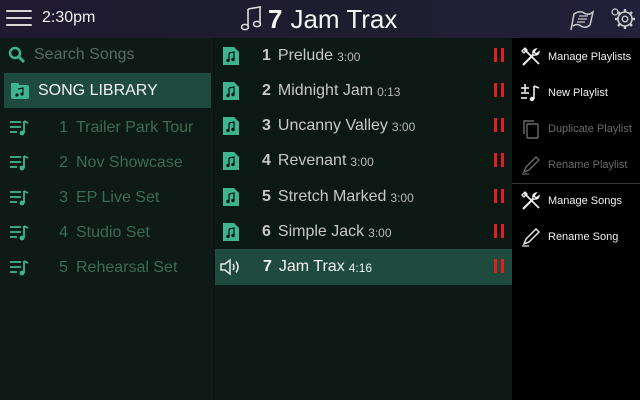  I want to click on song-name: Uncanny Valley, so click(332, 125).